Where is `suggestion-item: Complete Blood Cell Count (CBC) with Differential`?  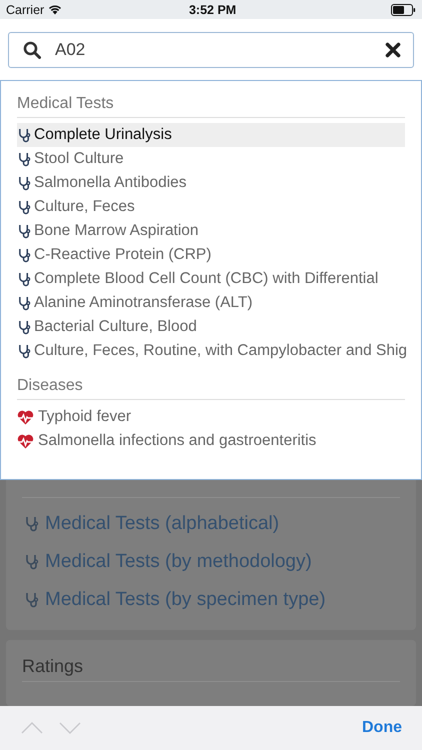 suggestion-item: Complete Blood Cell Count (CBC) with Differential is located at coordinates (211, 279).